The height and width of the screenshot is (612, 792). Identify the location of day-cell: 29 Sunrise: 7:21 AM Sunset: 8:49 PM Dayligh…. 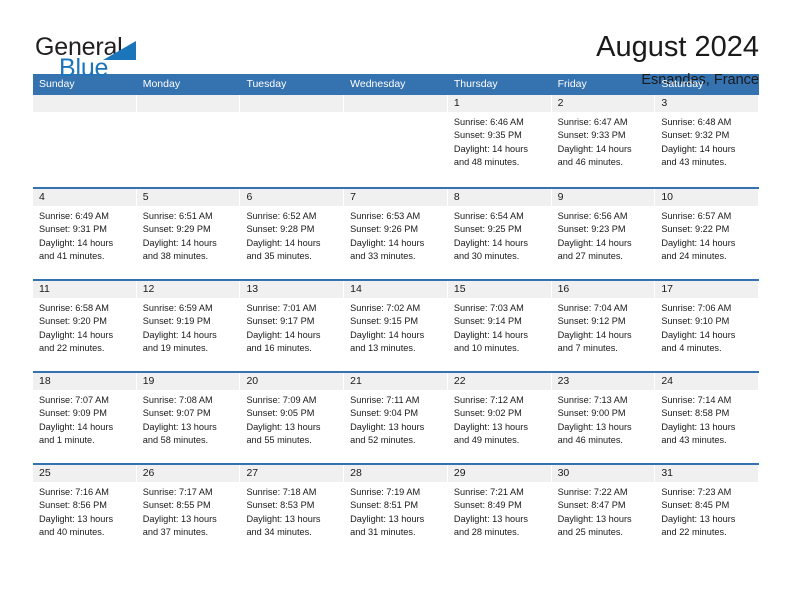
(499, 510).